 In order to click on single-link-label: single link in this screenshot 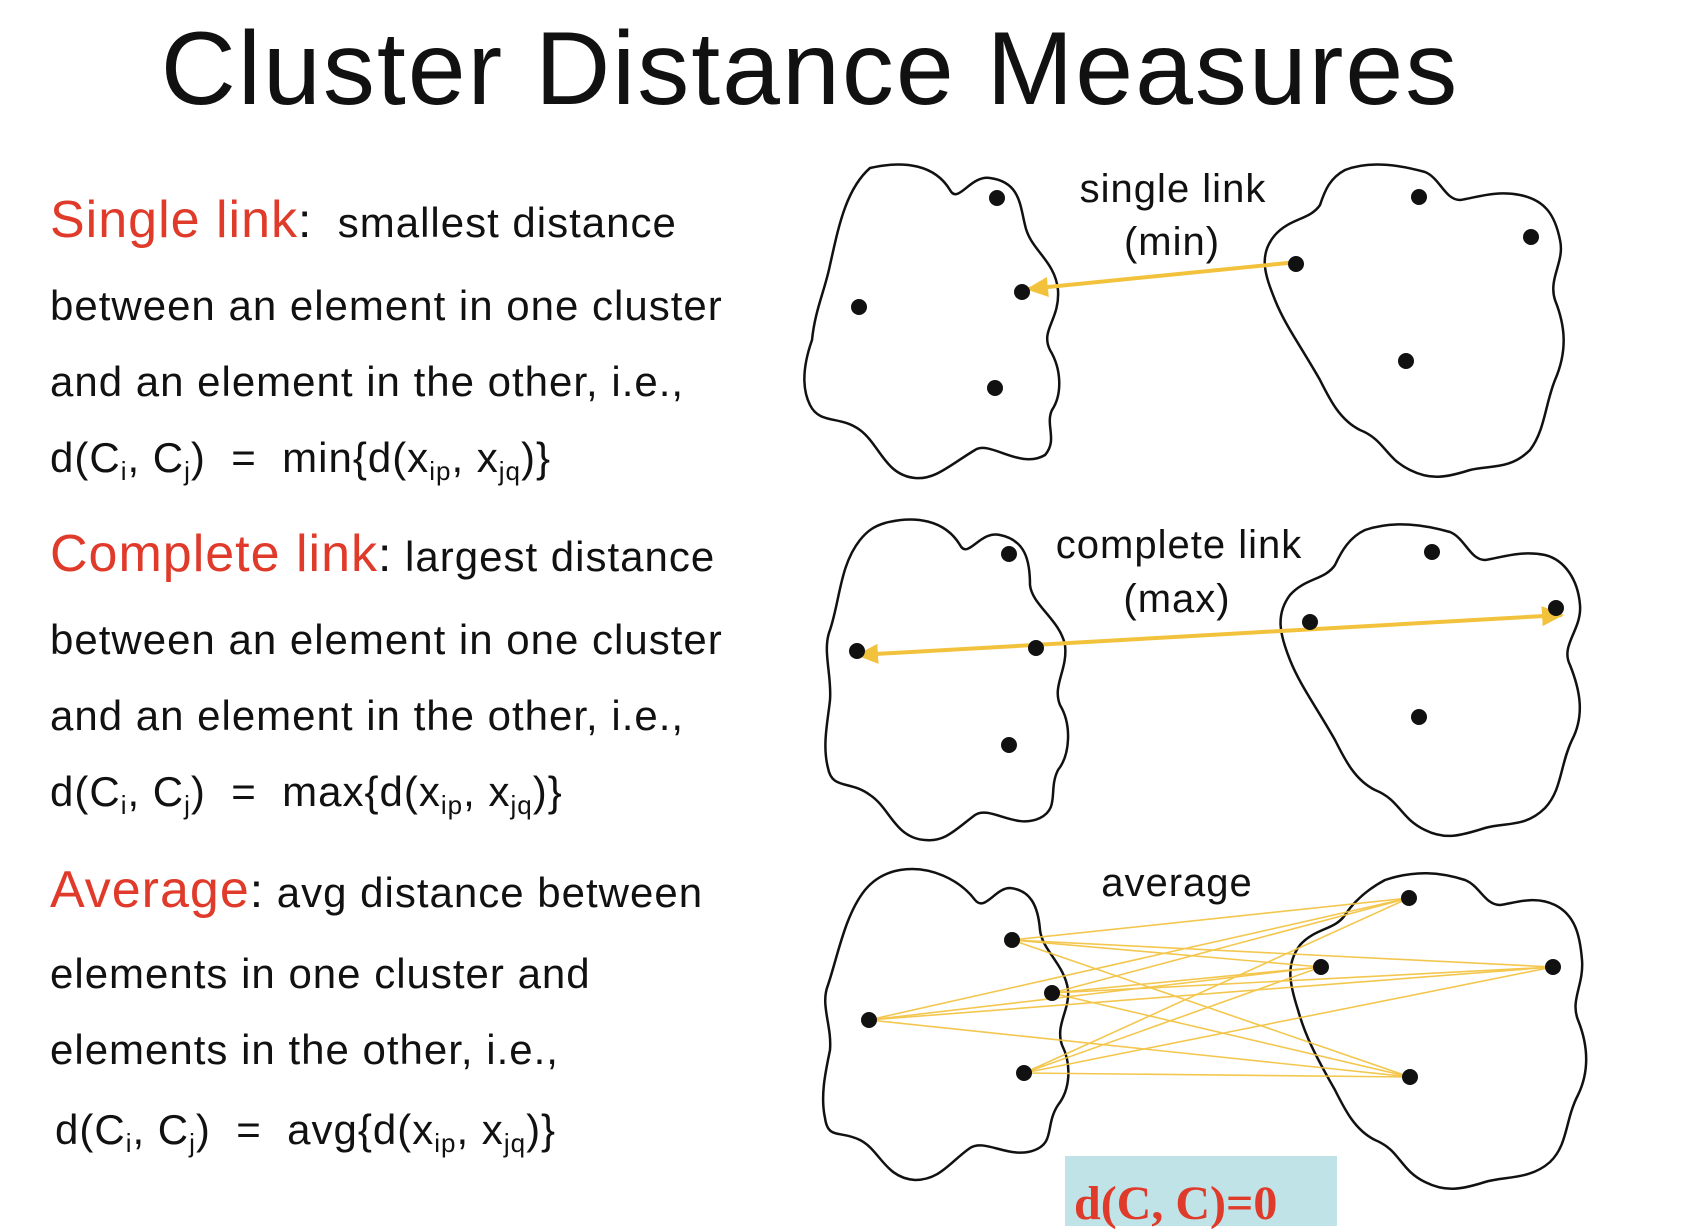, I will do `click(1173, 189)`.